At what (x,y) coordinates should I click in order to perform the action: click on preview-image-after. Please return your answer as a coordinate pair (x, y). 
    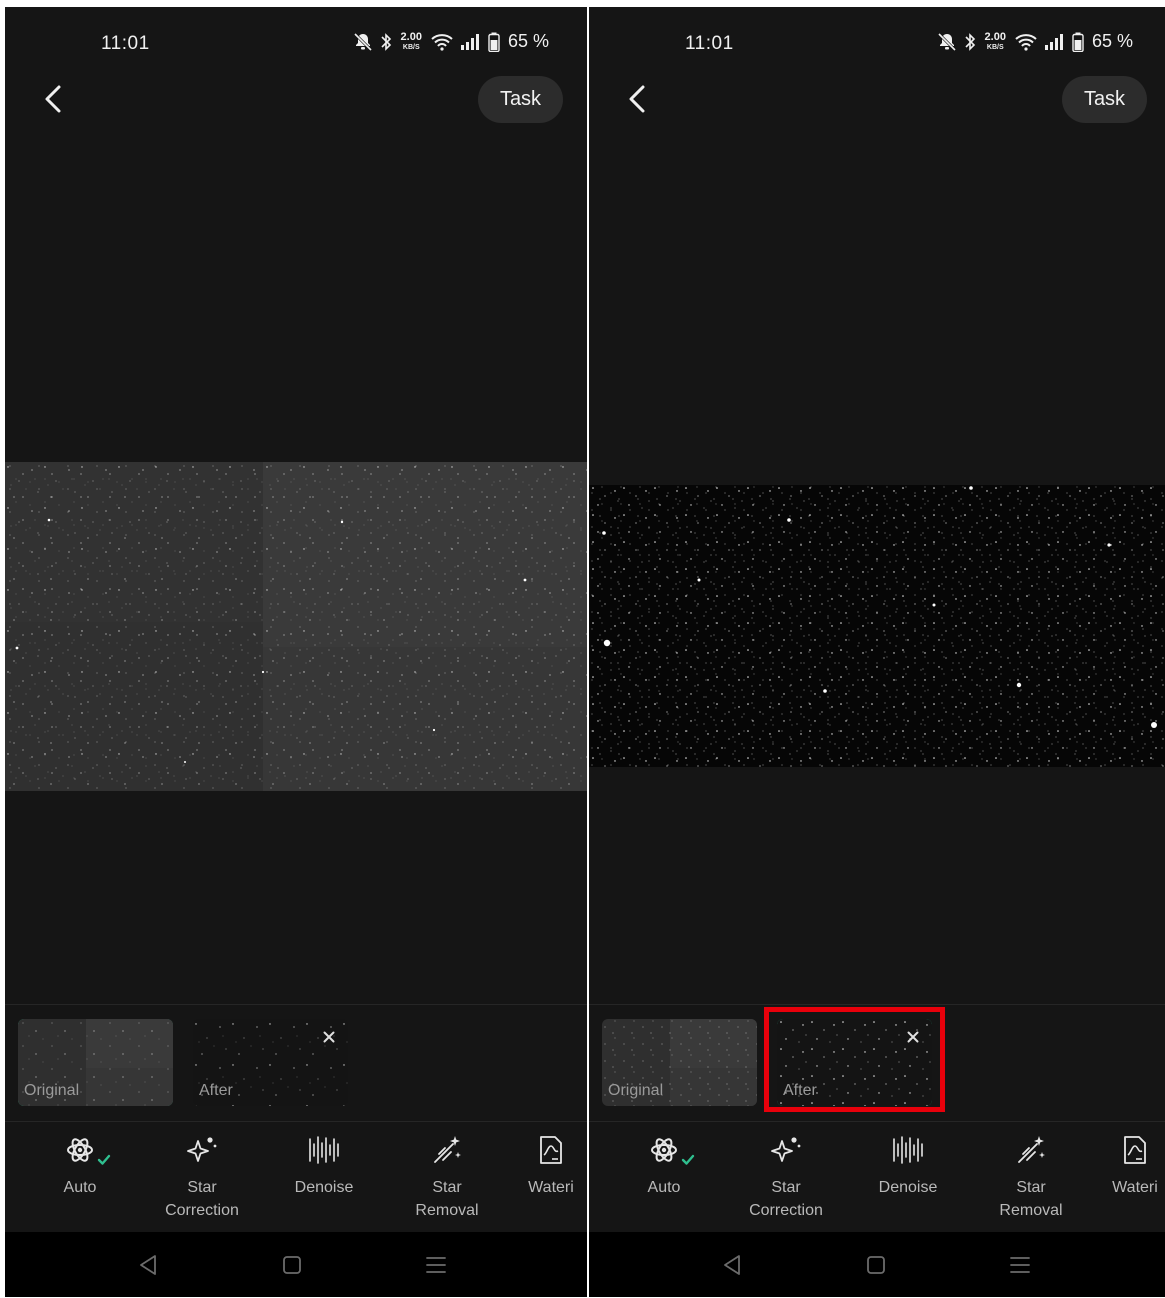
    Looking at the image, I should click on (877, 626).